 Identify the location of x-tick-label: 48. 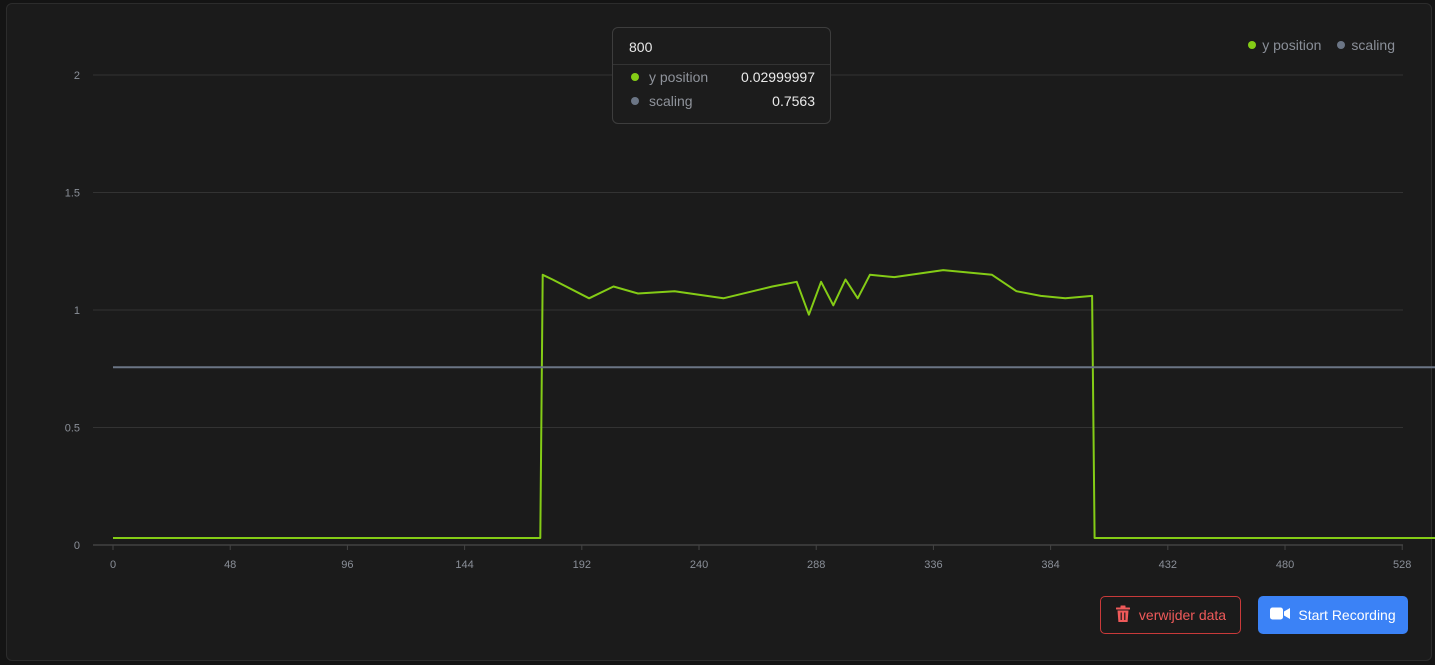
(230, 565).